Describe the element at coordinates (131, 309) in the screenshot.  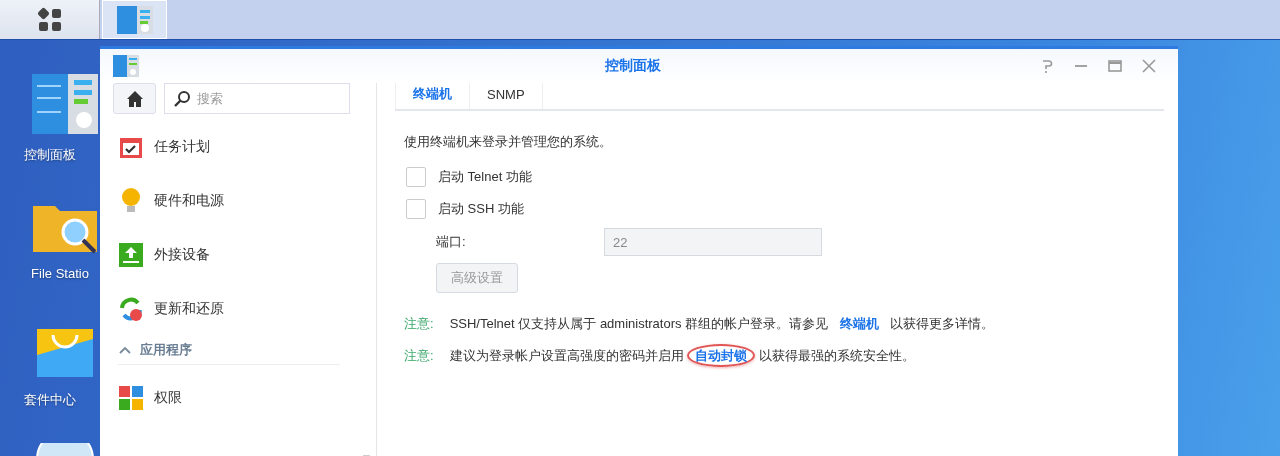
I see `refresh-icon` at that location.